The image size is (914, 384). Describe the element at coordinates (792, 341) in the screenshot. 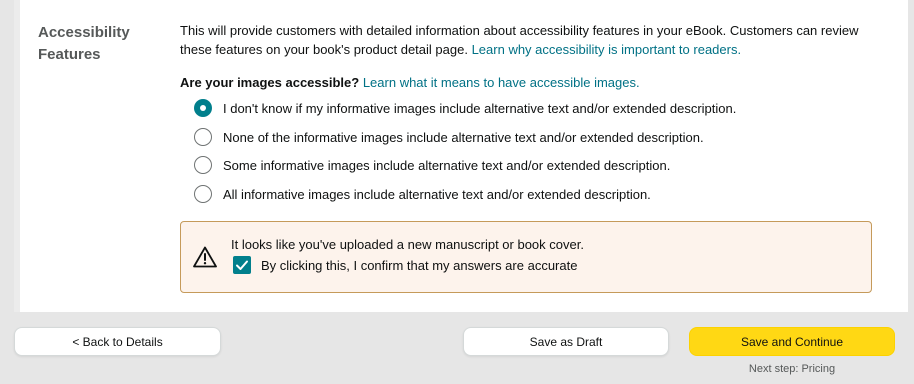

I see `save-and-continue-button: Save and Continue` at that location.